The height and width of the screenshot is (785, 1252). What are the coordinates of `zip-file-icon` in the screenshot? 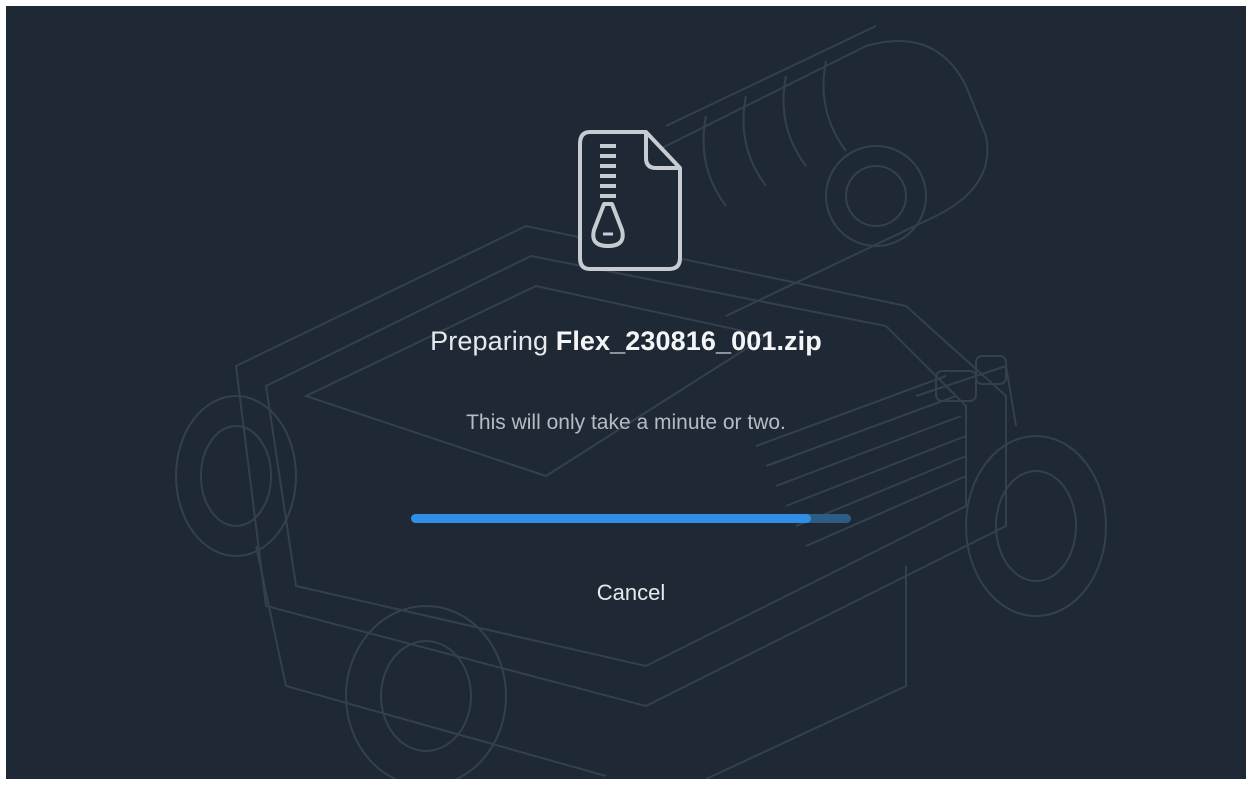 It's located at (630, 200).